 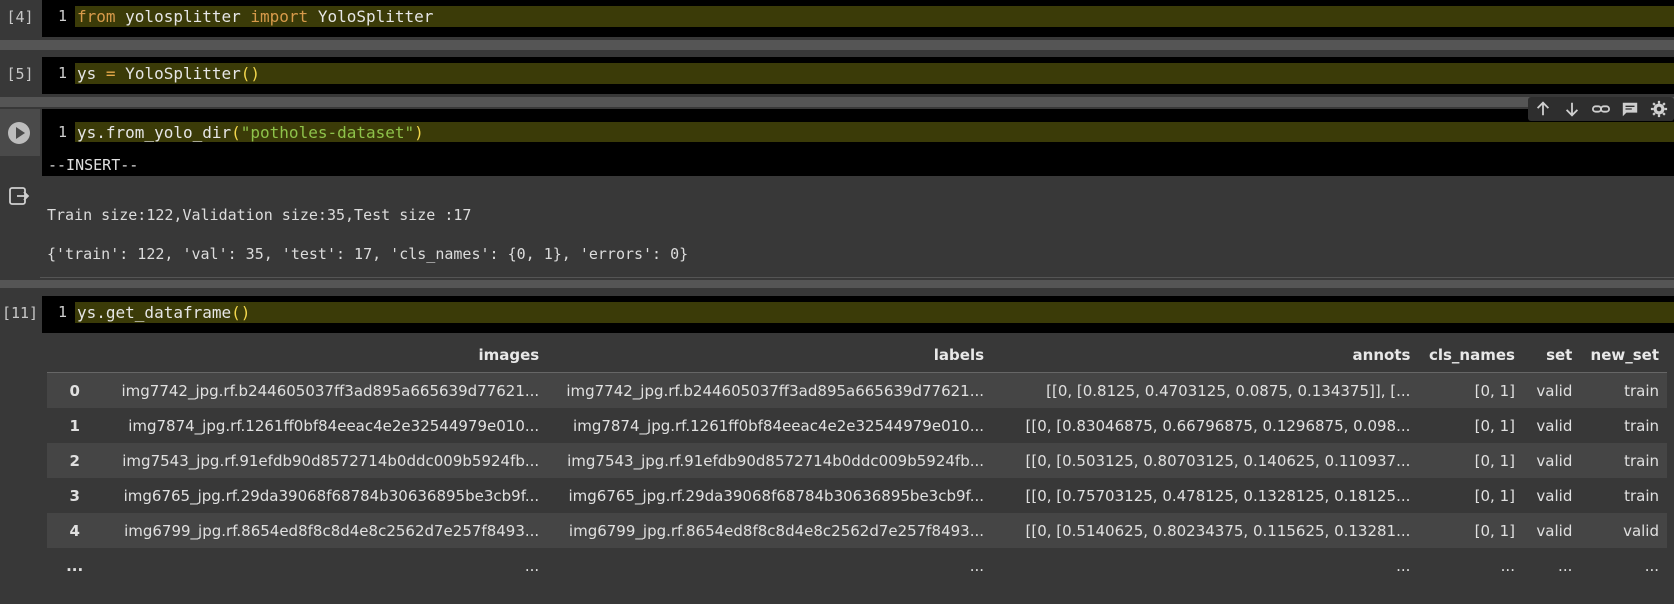 I want to click on run-cell-button, so click(x=19, y=133).